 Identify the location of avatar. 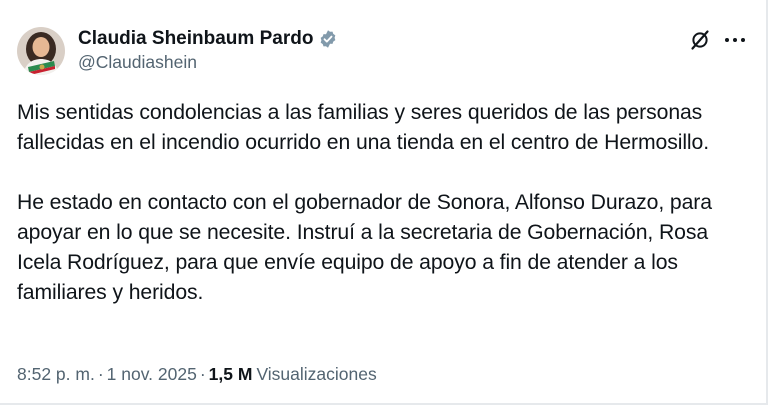
(41, 51).